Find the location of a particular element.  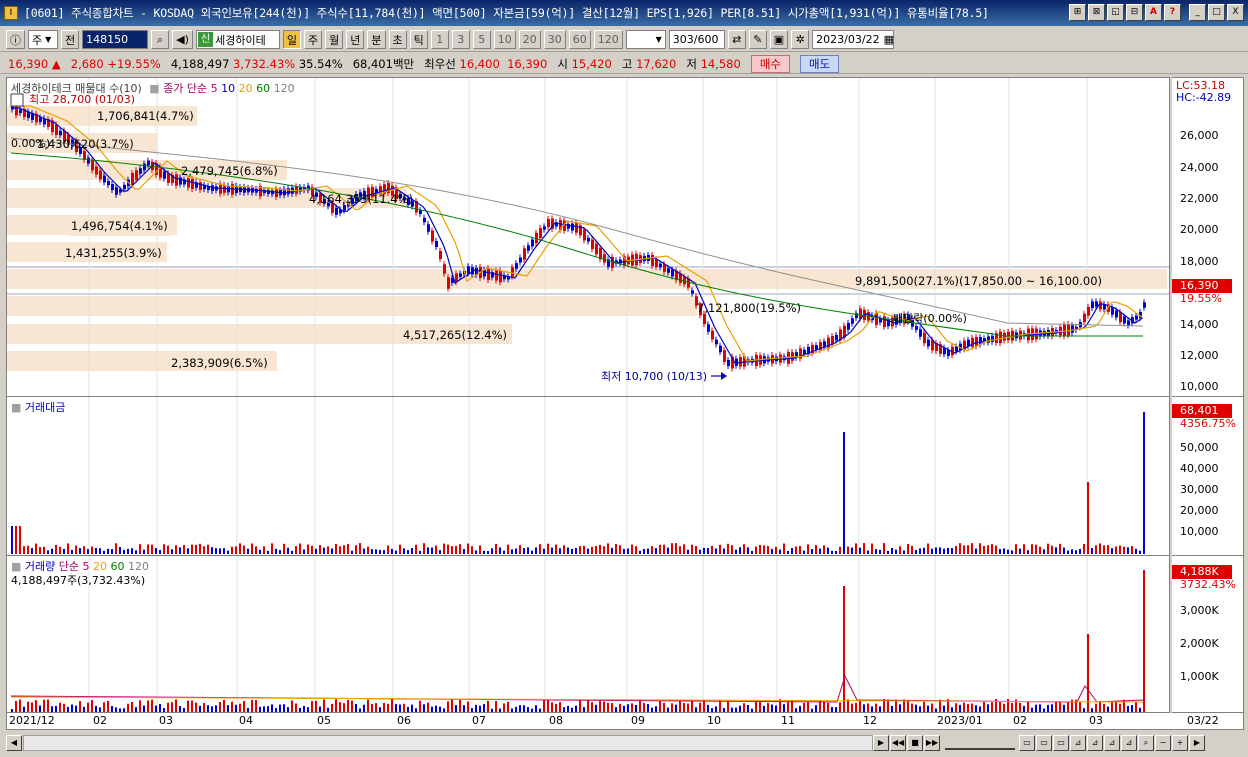

window-icon: ◱ is located at coordinates (1115, 12).